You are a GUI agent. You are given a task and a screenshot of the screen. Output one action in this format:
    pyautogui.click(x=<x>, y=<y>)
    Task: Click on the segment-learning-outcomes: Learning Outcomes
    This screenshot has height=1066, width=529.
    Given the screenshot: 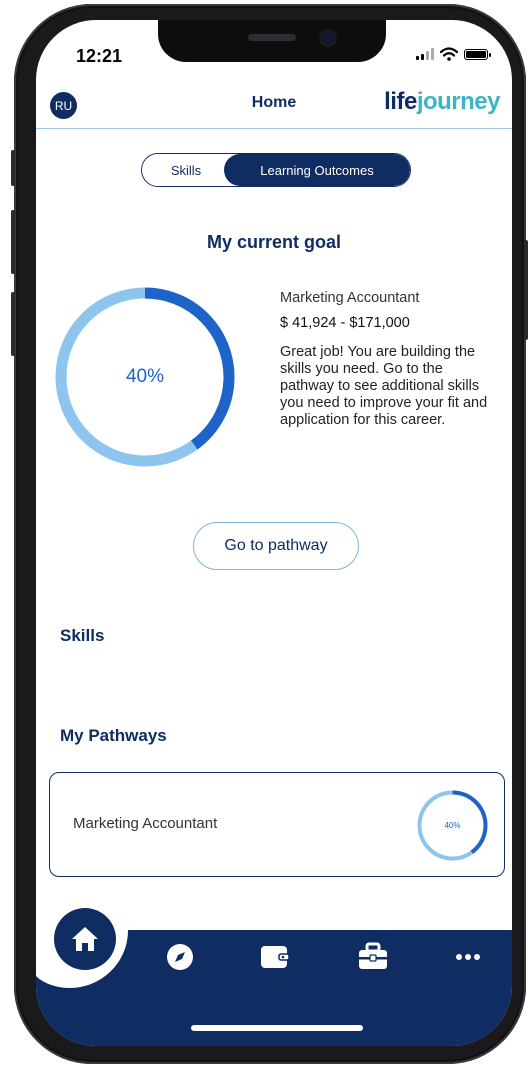 What is the action you would take?
    pyautogui.click(x=317, y=170)
    